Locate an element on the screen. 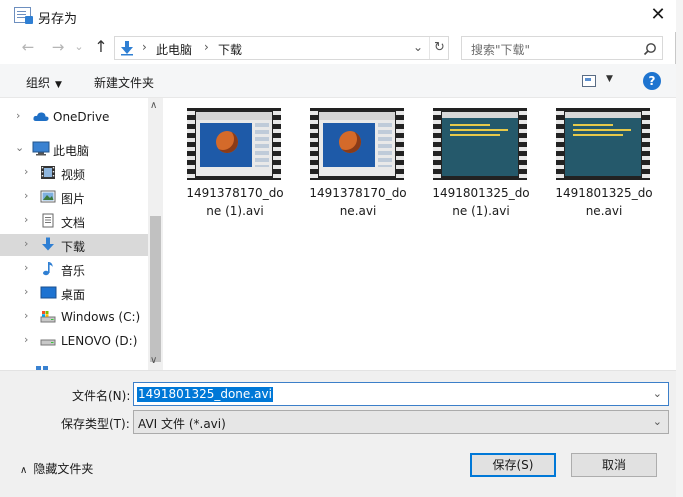 The height and width of the screenshot is (497, 683). file-item: 1491378170_done (1).avi is located at coordinates (224, 166).